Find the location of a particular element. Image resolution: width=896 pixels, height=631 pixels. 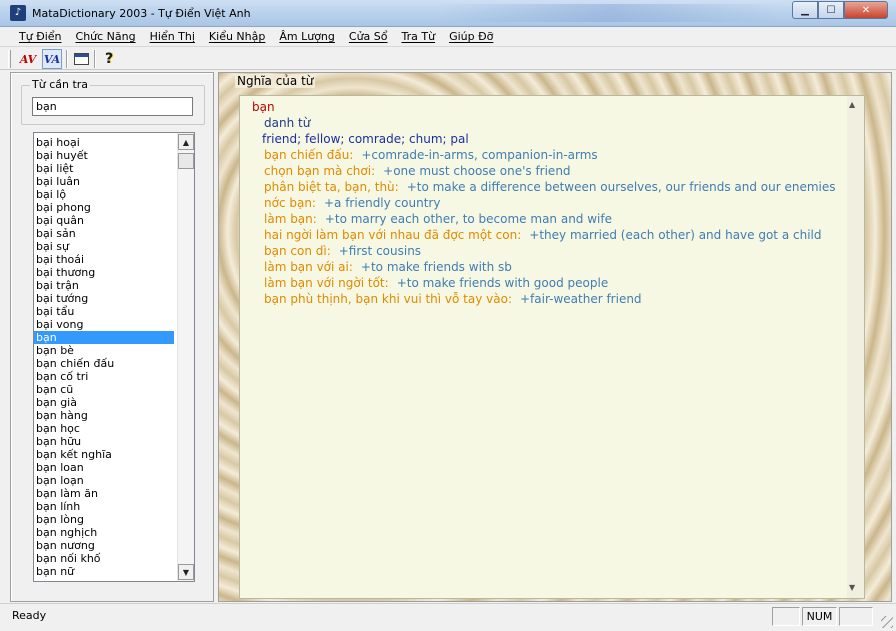

list-item: bạn is located at coordinates (104, 337).